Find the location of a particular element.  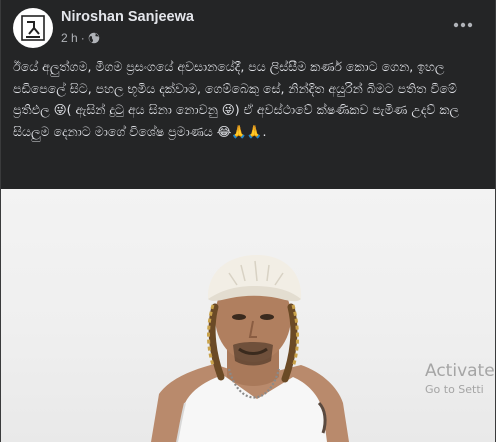

windows-activation-watermark: Activate Go to Setti is located at coordinates (460, 378).